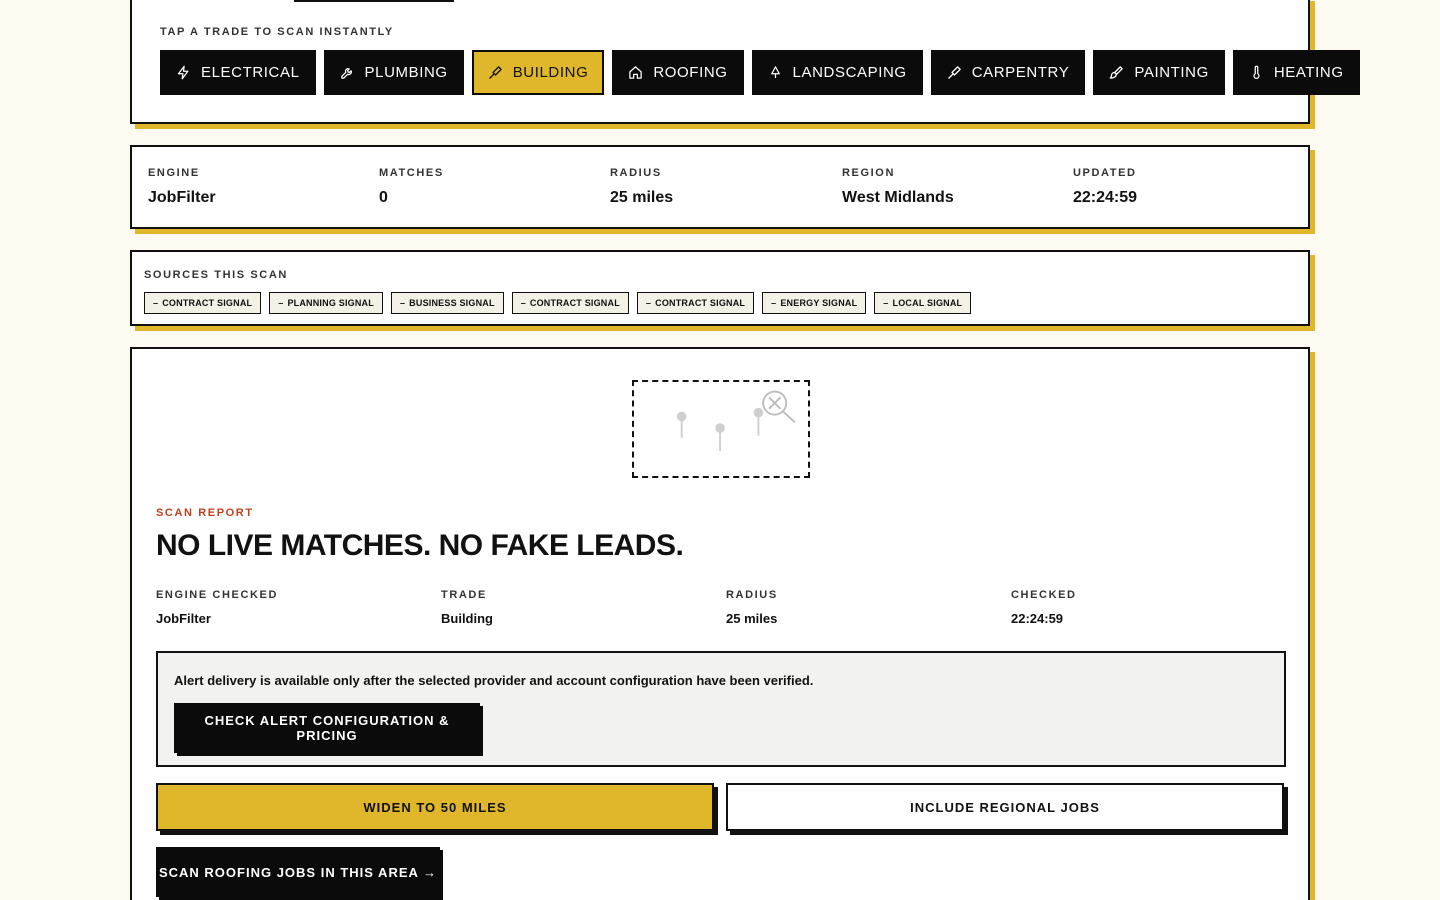  I want to click on source-chip: – BUSINESS SIGNAL, so click(447, 303).